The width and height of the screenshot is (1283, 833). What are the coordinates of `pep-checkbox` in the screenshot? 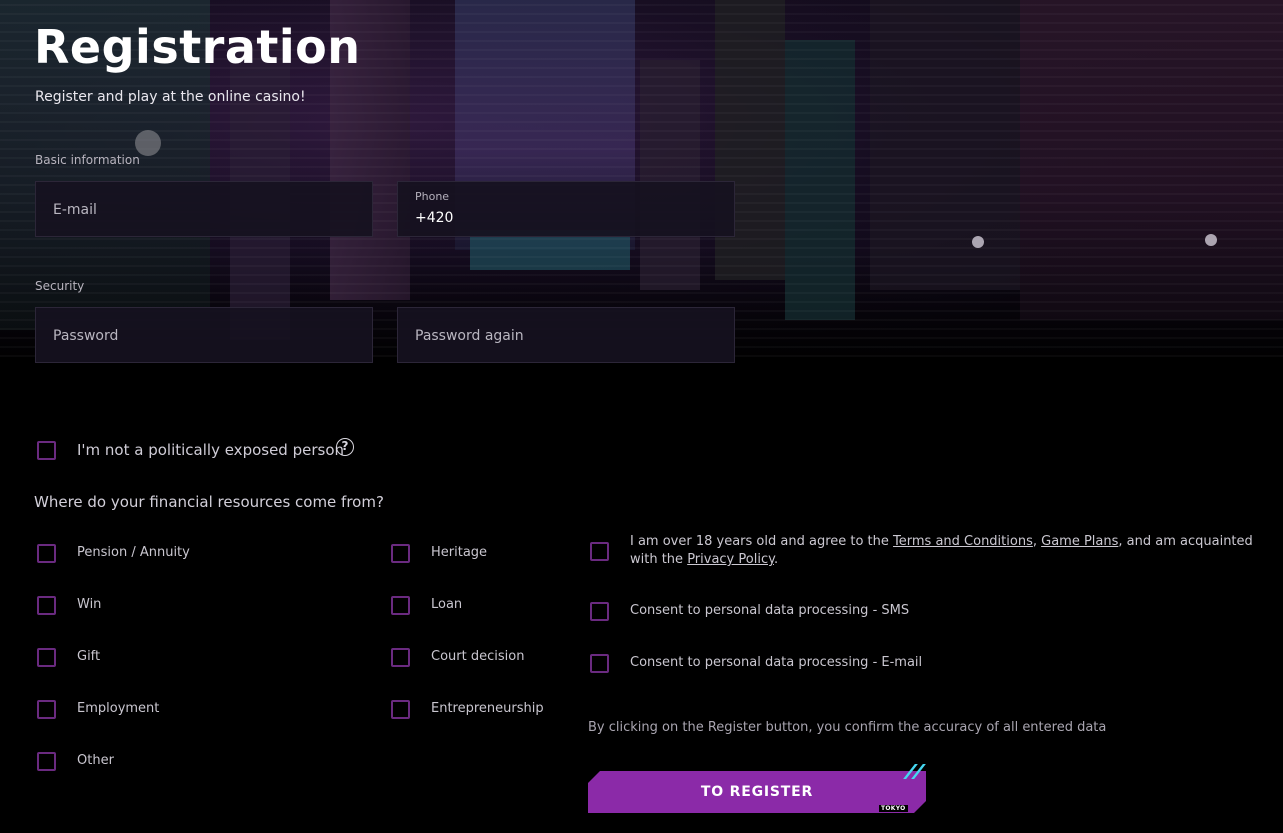 It's located at (46, 450).